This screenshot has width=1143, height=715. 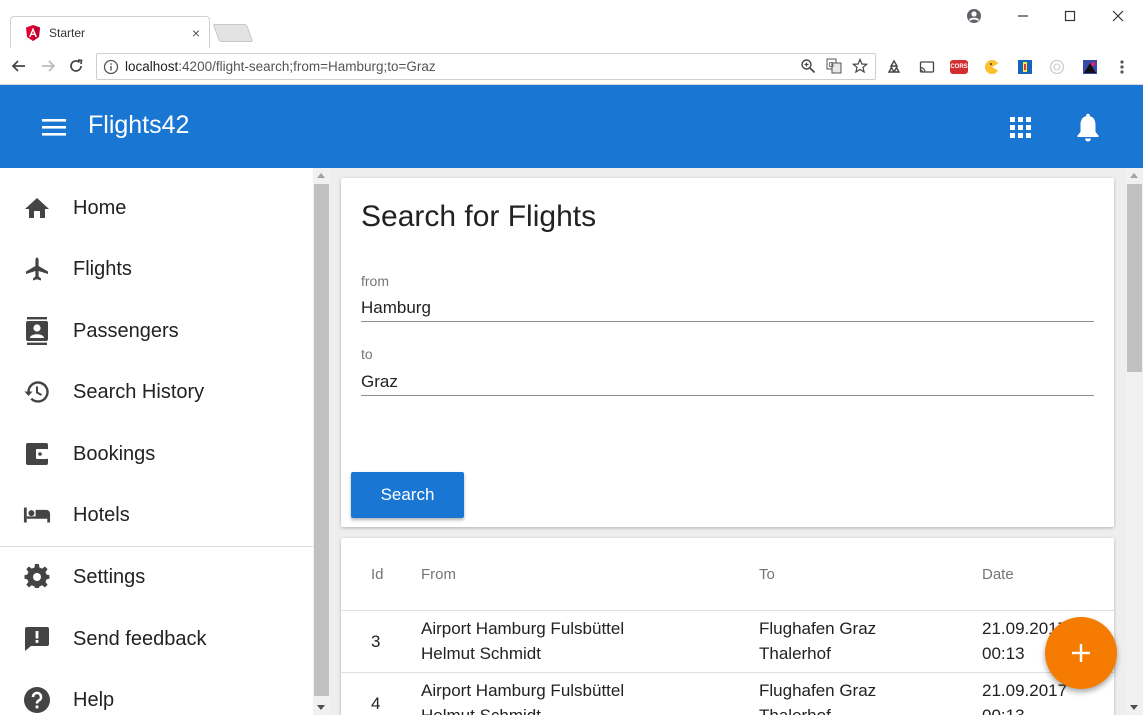 What do you see at coordinates (1118, 16) in the screenshot?
I see `close-icon` at bounding box center [1118, 16].